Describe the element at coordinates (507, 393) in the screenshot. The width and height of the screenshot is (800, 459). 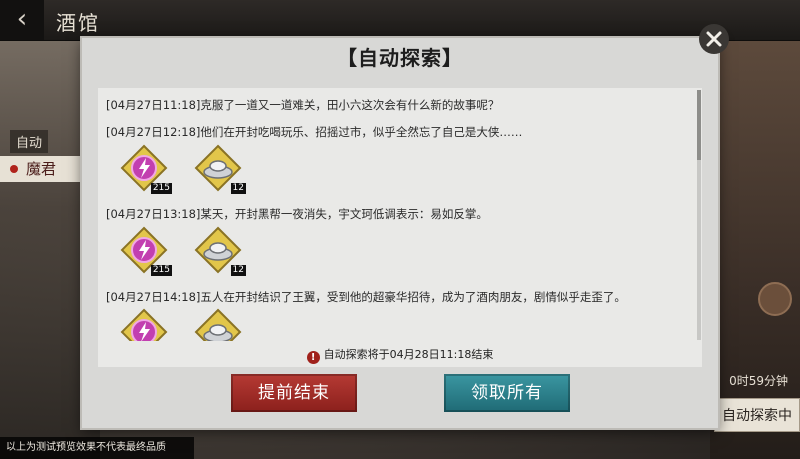
I see `claim-all-button: 领取所有` at that location.